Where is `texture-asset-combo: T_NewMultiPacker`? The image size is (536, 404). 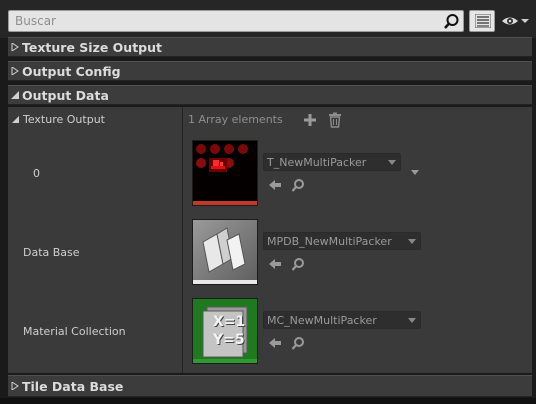 texture-asset-combo: T_NewMultiPacker is located at coordinates (332, 162).